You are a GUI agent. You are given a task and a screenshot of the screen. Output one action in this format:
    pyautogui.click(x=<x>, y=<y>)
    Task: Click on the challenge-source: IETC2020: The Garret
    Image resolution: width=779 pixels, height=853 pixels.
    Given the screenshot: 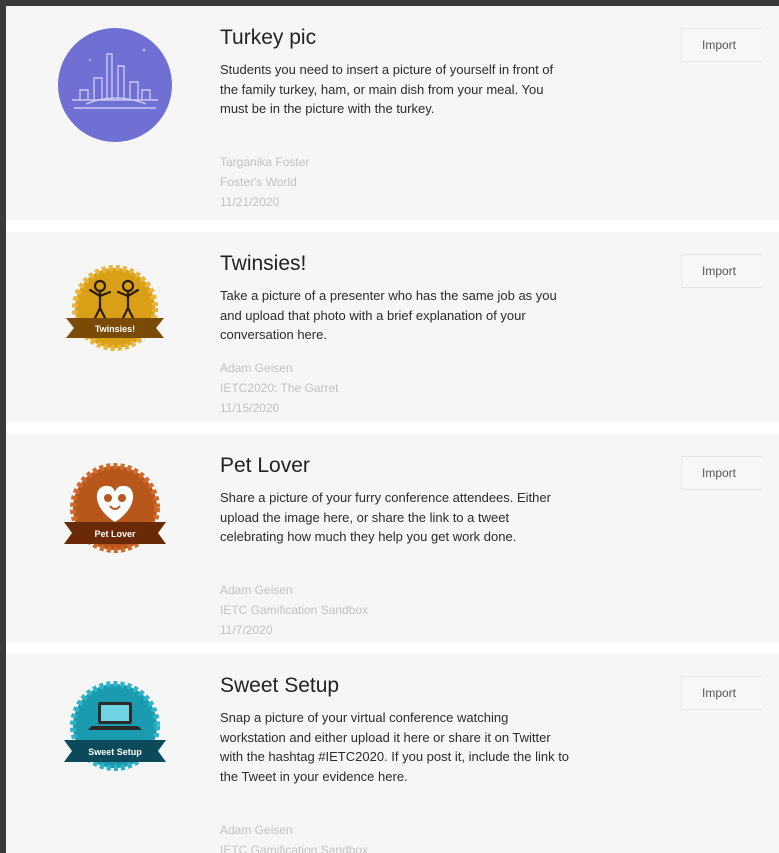 What is the action you would take?
    pyautogui.click(x=279, y=388)
    